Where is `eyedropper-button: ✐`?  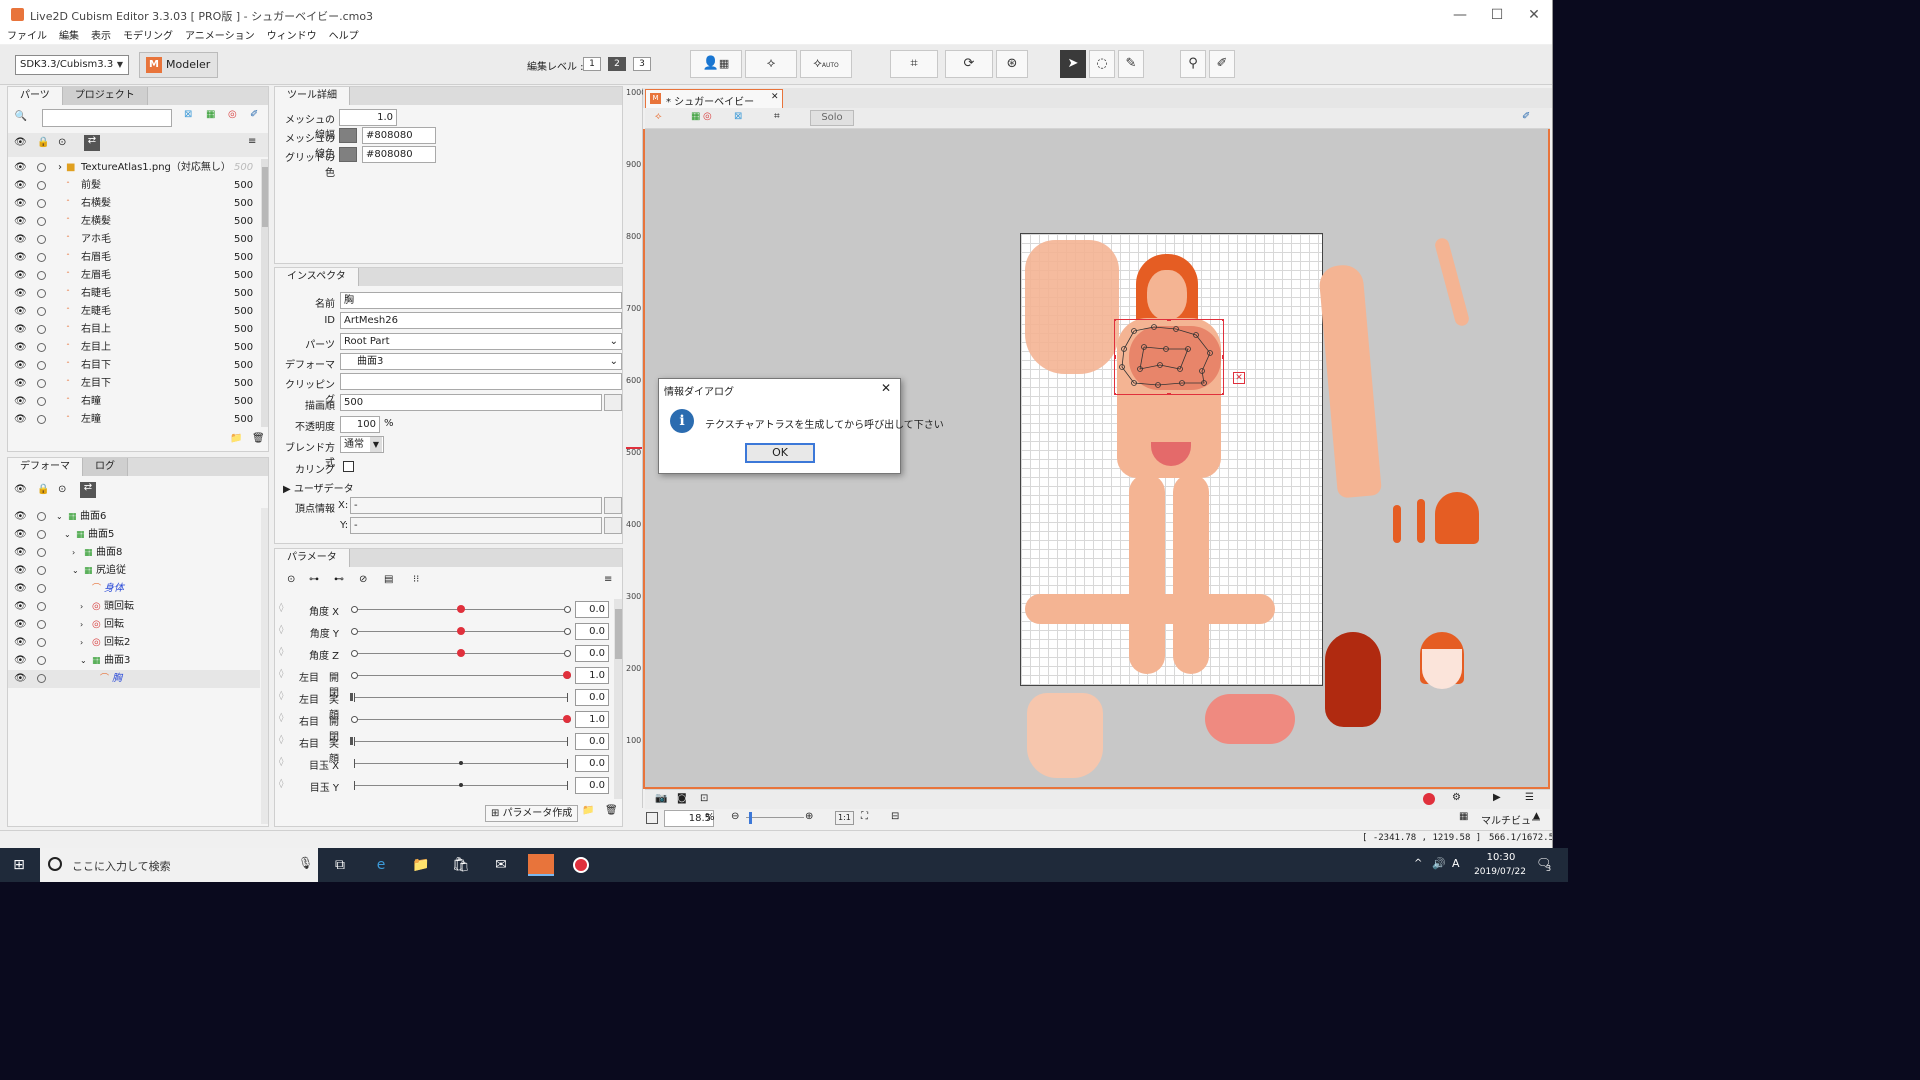
eyedropper-button: ✐ is located at coordinates (1222, 64).